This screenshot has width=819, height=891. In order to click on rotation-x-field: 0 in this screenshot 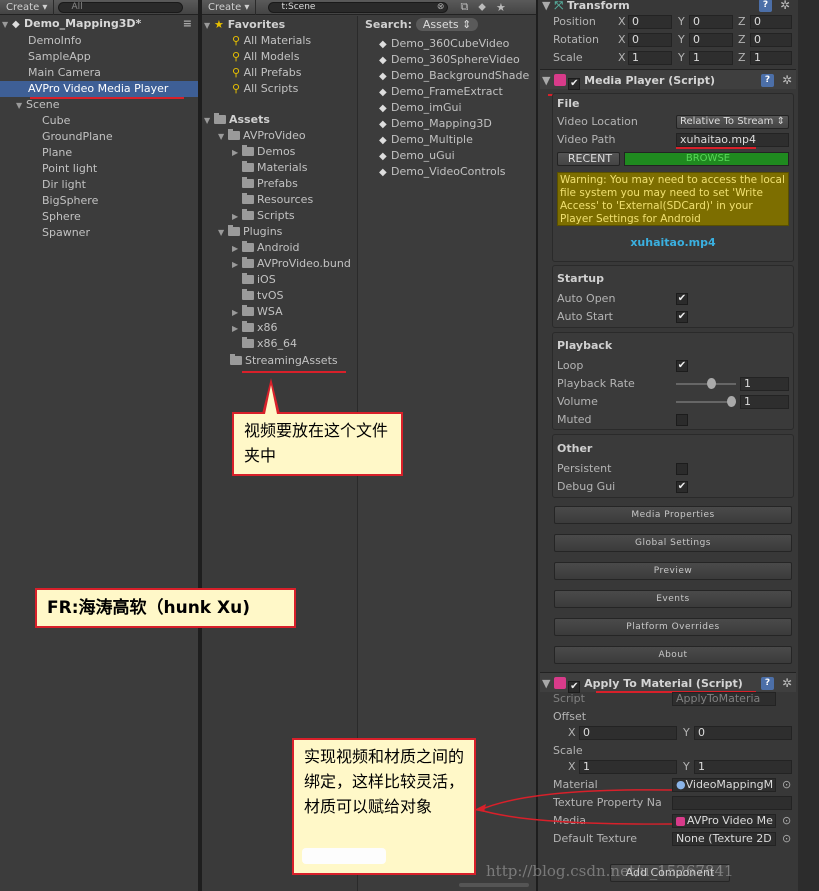, I will do `click(650, 40)`.